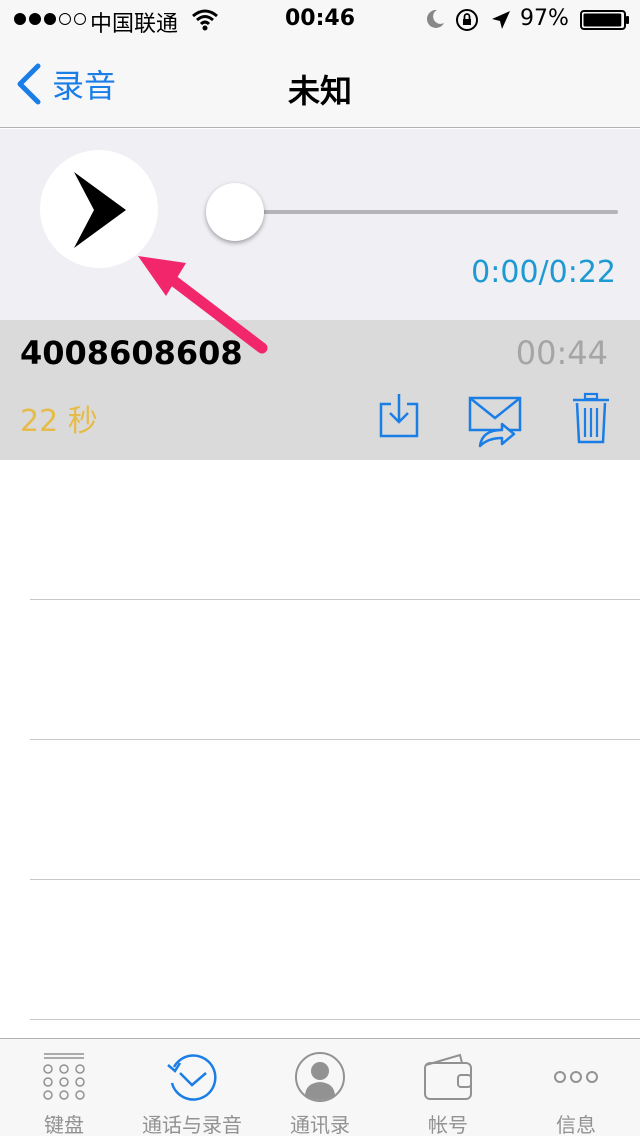  Describe the element at coordinates (64, 1076) in the screenshot. I see `keypad-icon` at that location.